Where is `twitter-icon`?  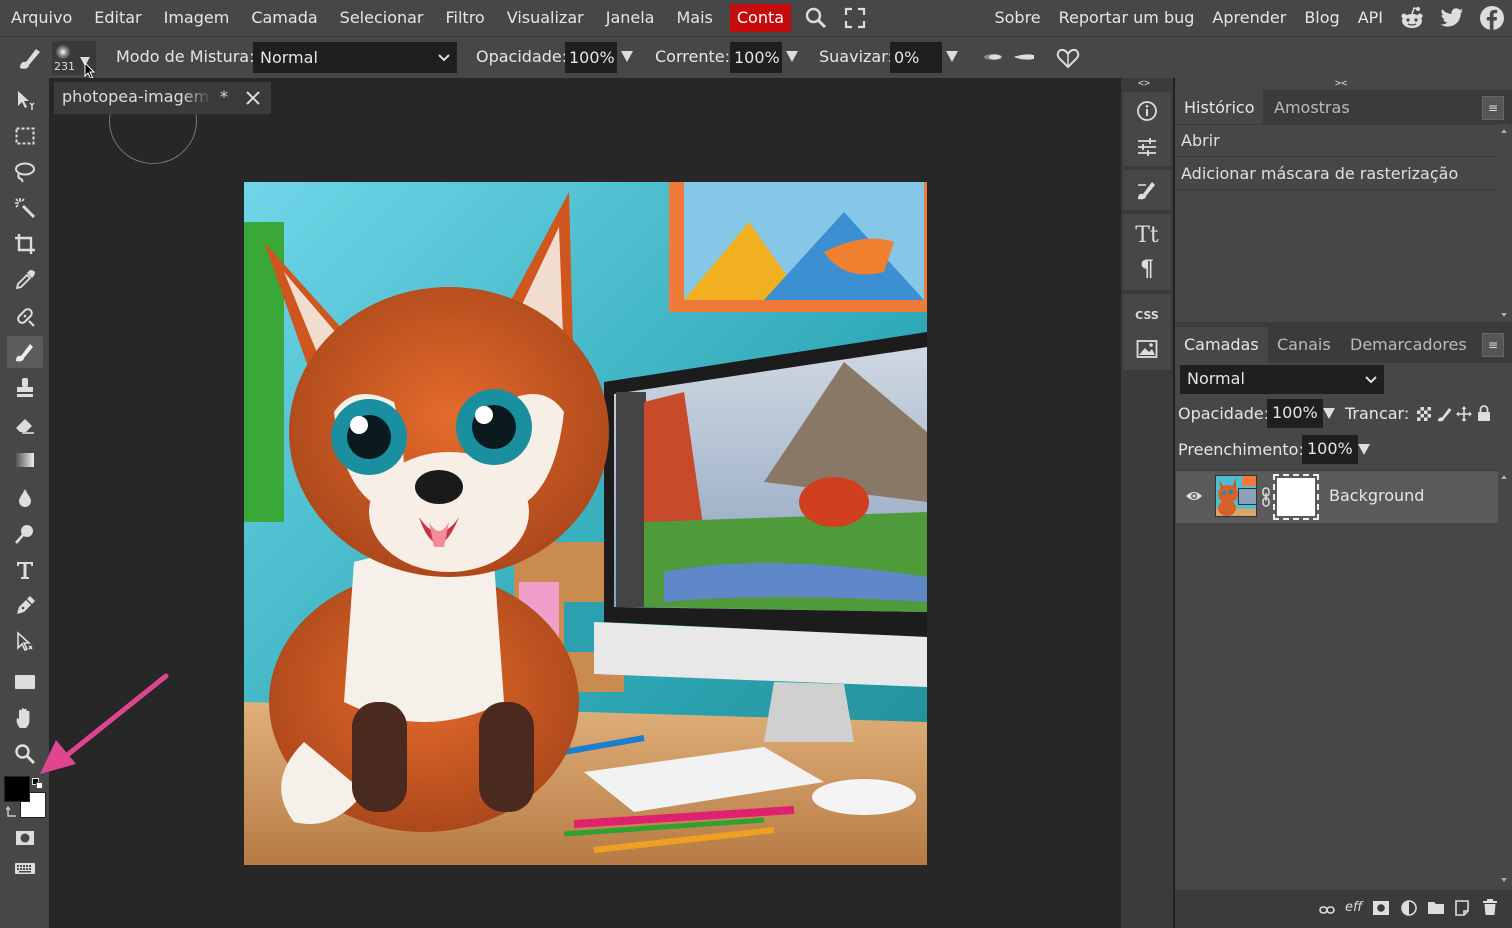 twitter-icon is located at coordinates (1452, 18).